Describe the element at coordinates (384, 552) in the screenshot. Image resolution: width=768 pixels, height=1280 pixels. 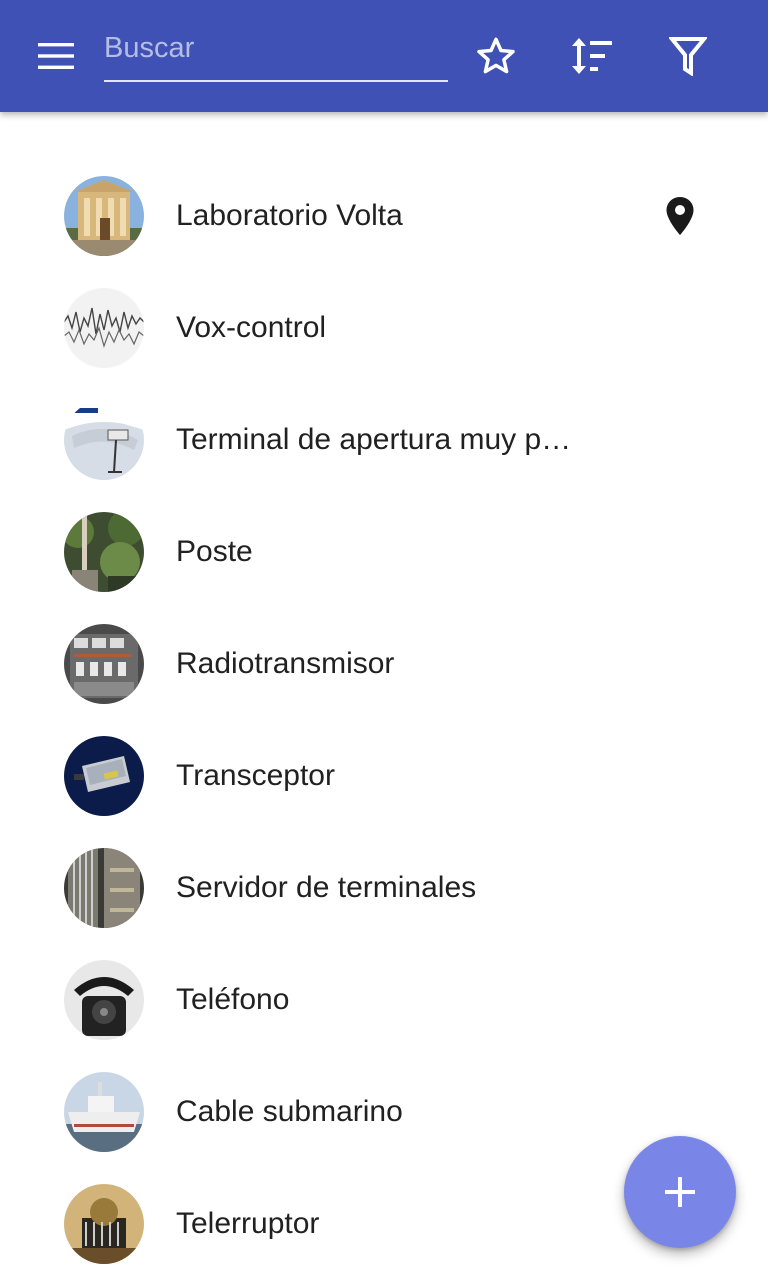
I see `list-item: Poste` at that location.